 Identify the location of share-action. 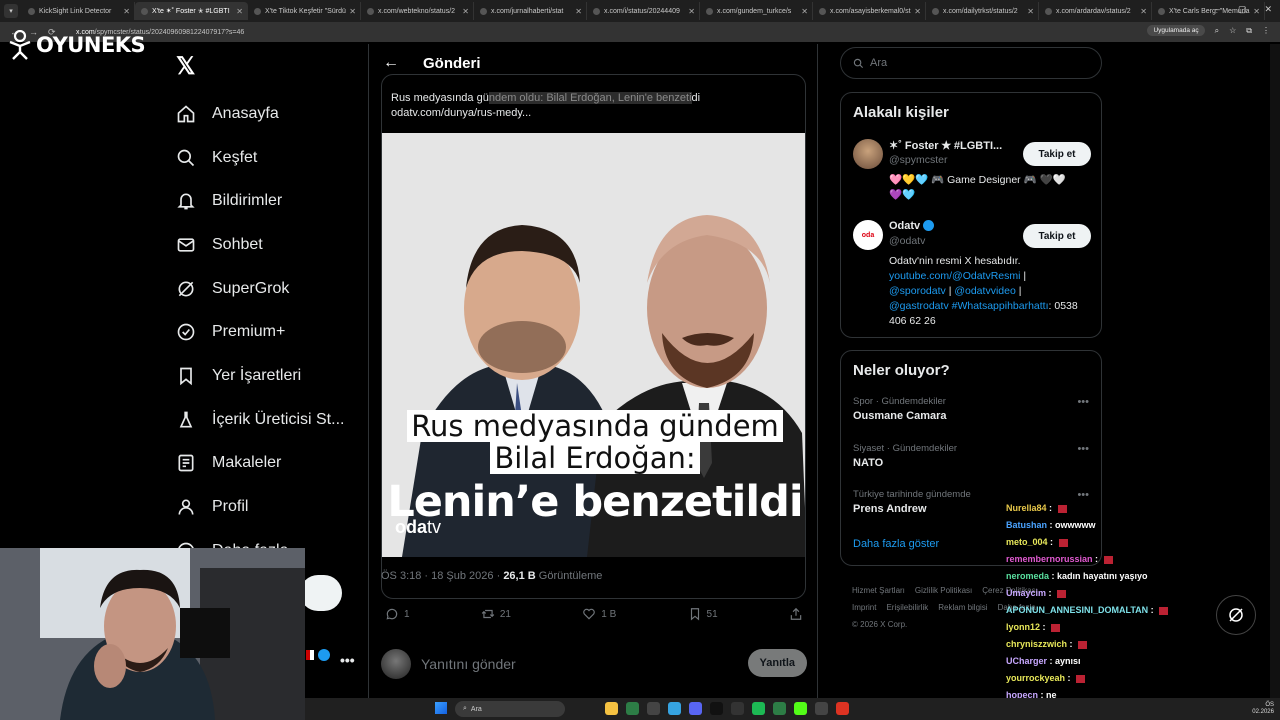
(796, 614).